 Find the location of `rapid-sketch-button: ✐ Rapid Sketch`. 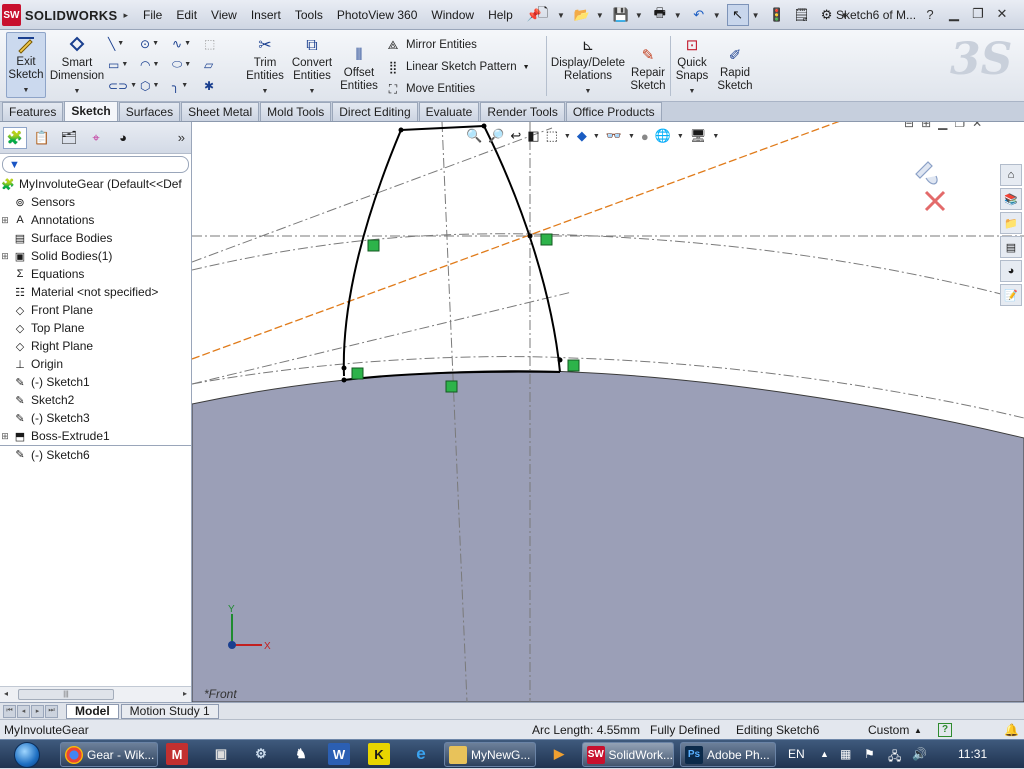

rapid-sketch-button: ✐ Rapid Sketch is located at coordinates (735, 65).